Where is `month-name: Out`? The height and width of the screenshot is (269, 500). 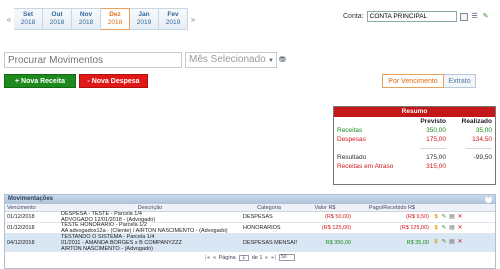 month-name: Out is located at coordinates (57, 14).